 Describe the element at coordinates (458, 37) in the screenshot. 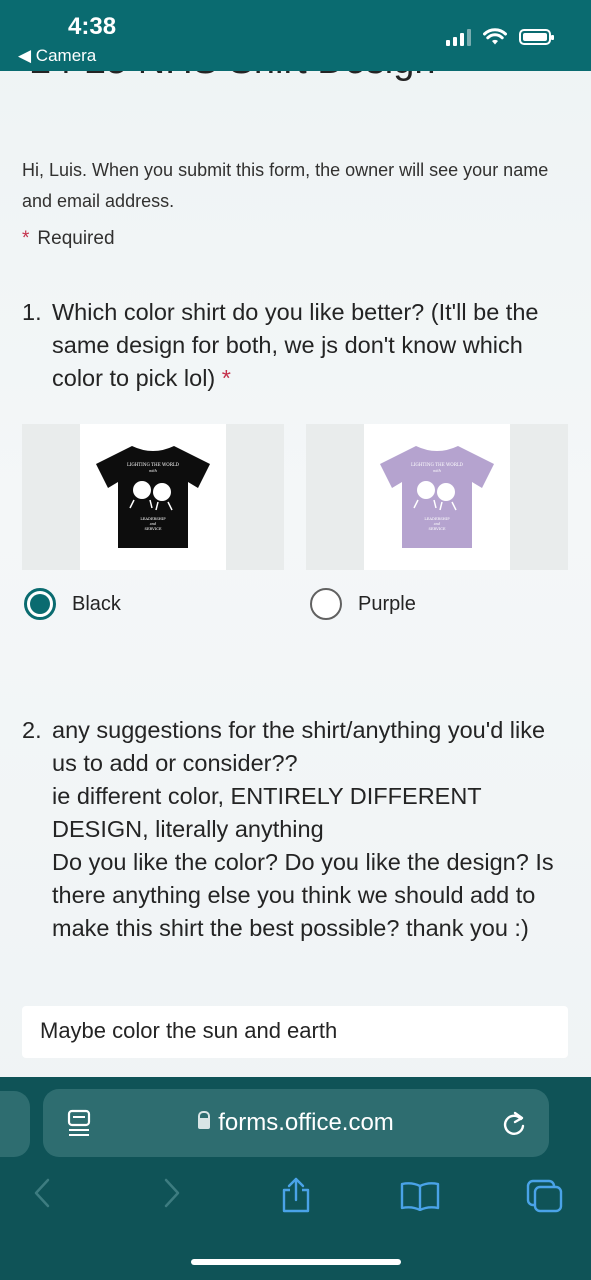

I see `cellular-signal-icon` at that location.